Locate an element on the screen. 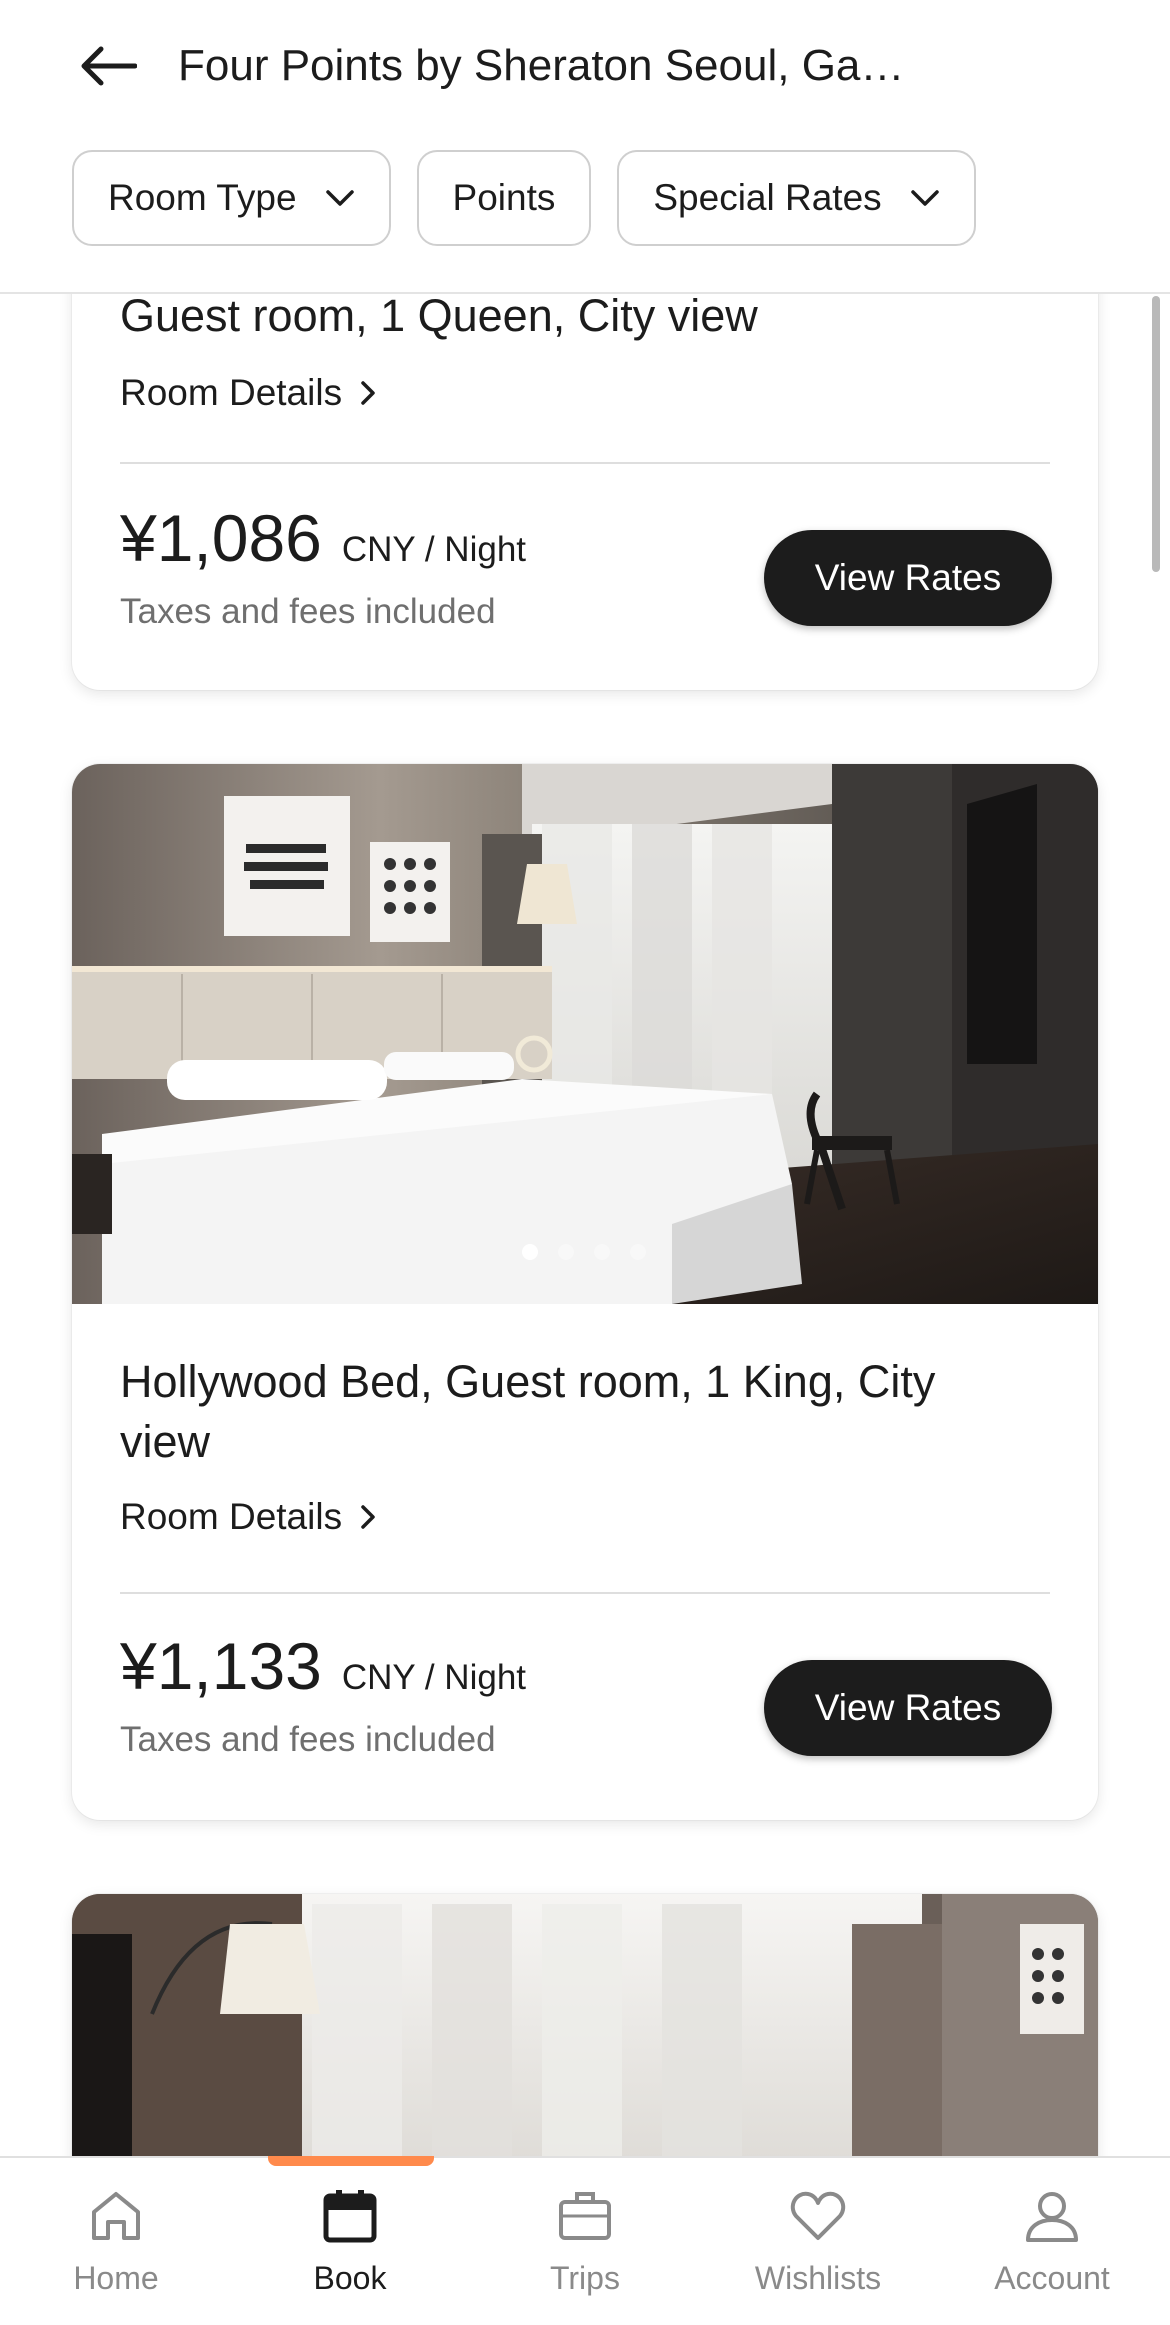 The height and width of the screenshot is (2325, 1170). active-tab-indicator is located at coordinates (351, 2161).